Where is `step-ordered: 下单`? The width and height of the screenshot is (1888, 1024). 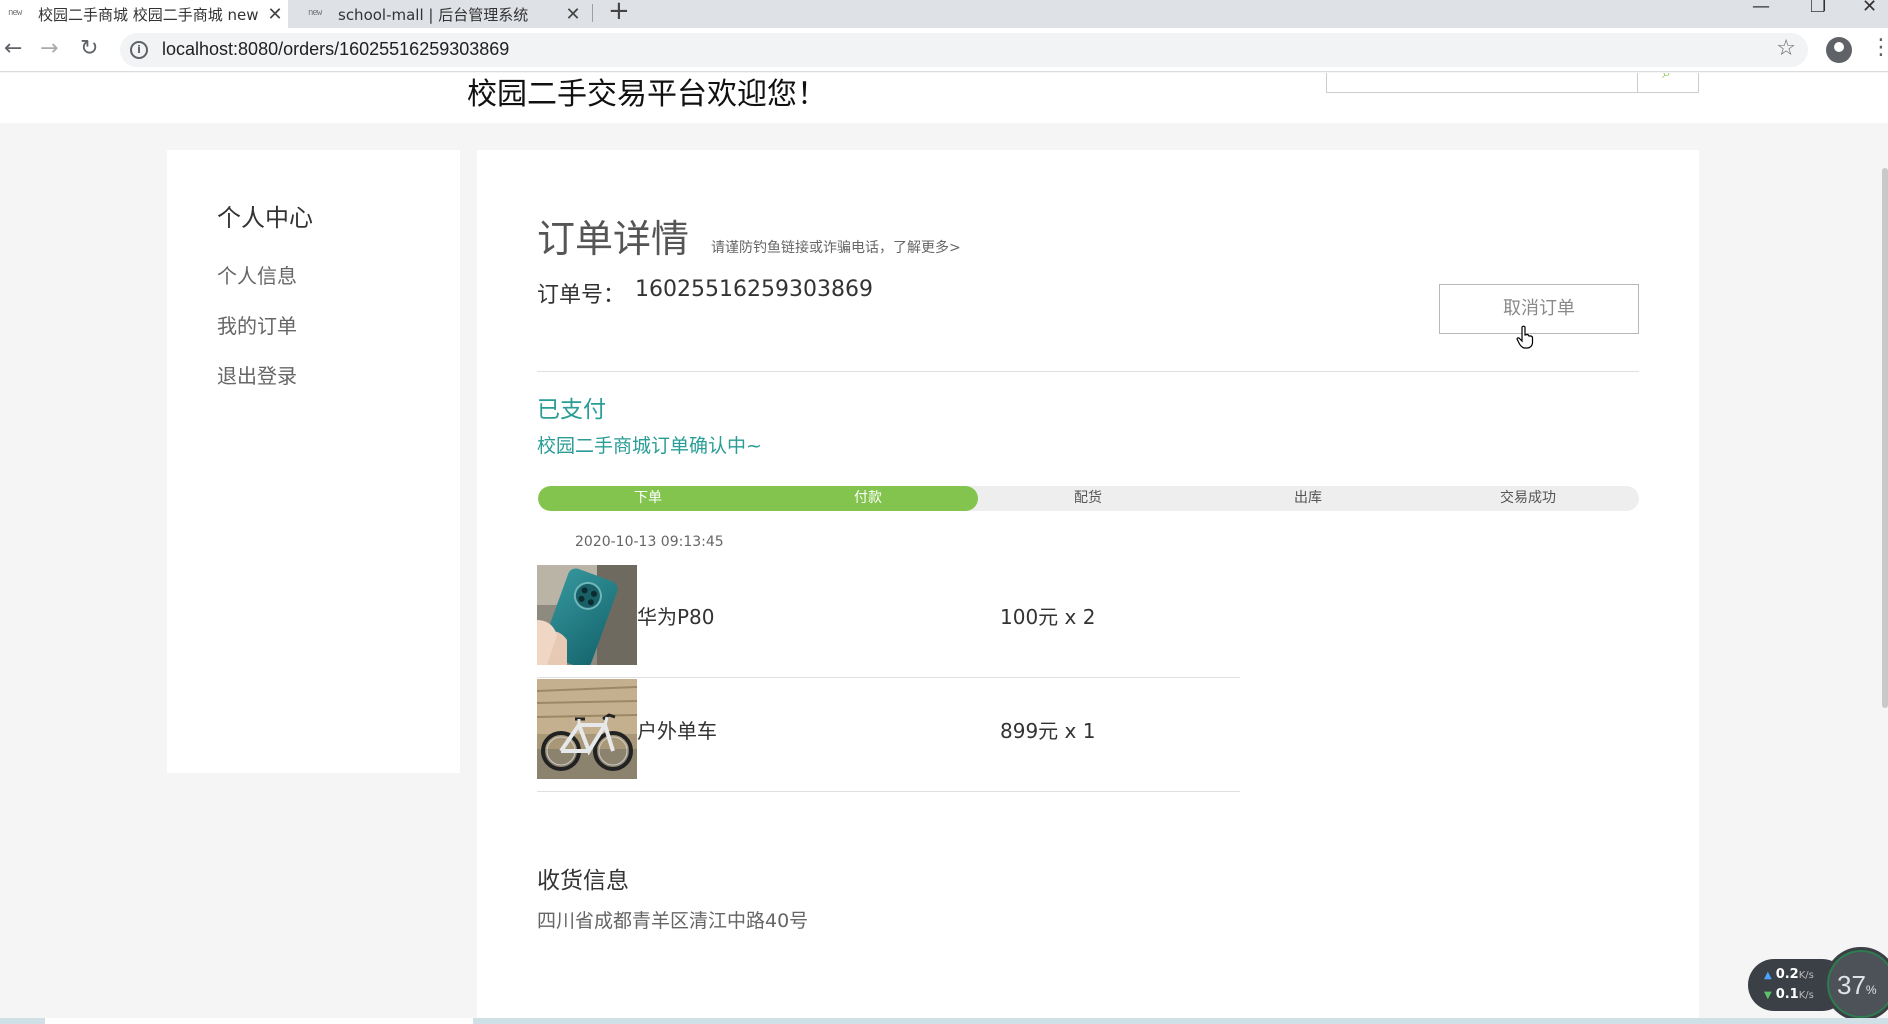
step-ordered: 下单 is located at coordinates (648, 498).